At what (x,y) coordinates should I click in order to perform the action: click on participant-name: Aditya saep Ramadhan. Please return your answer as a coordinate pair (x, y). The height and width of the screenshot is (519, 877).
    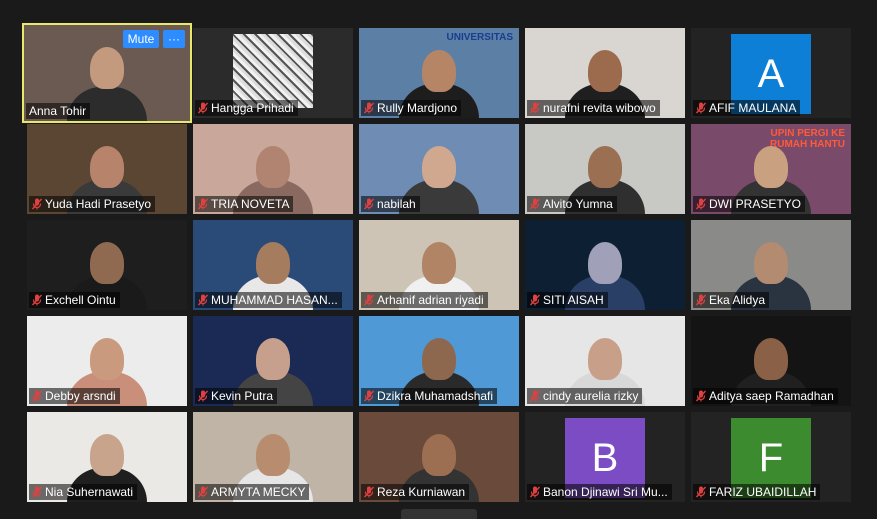
    Looking at the image, I should click on (771, 396).